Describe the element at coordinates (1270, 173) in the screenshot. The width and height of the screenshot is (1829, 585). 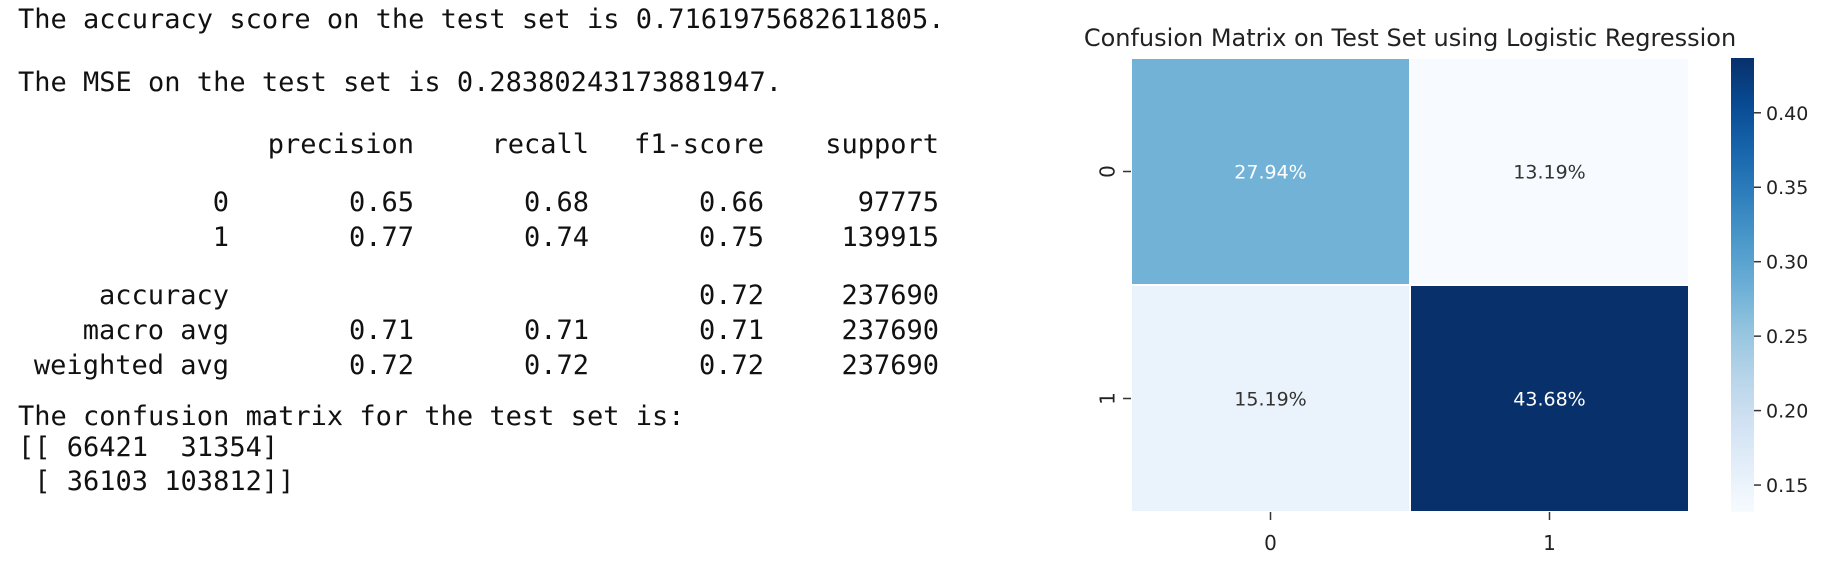
I see `cell-annotation: 27.94%` at that location.